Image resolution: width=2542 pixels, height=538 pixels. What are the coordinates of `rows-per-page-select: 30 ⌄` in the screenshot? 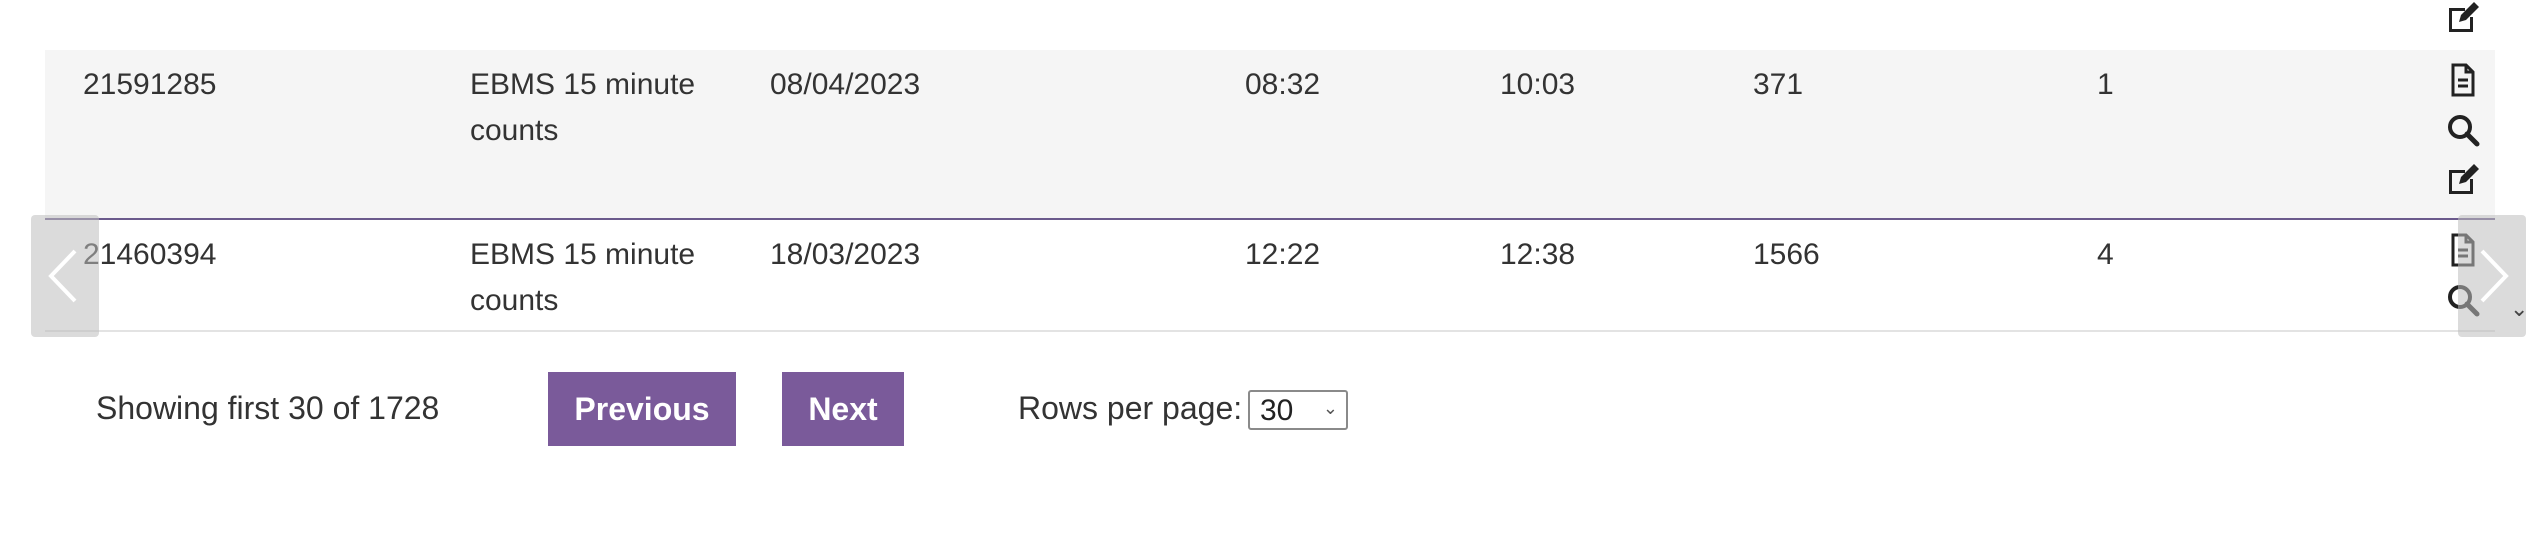 It's located at (1298, 410).